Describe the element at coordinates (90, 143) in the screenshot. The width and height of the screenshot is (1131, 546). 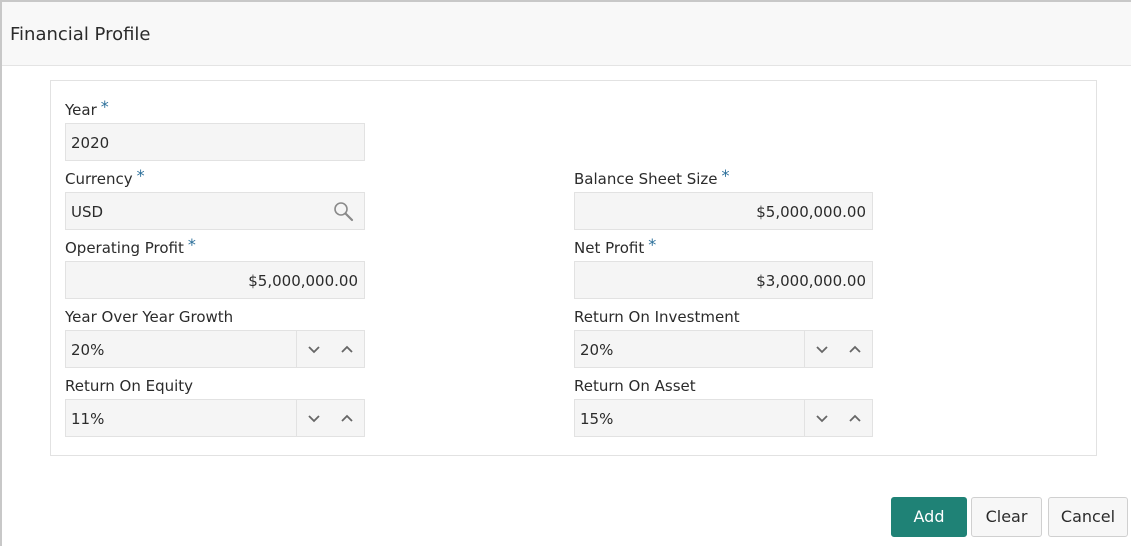
I see `year-value: 2020` at that location.